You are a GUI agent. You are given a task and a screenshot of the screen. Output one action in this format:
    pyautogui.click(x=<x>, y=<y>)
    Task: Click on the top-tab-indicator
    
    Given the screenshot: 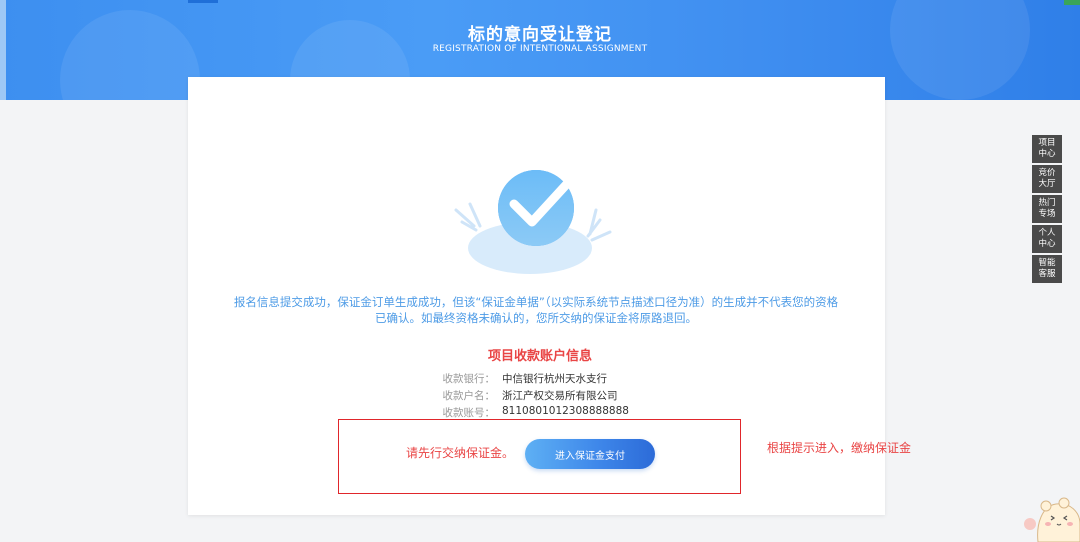 What is the action you would take?
    pyautogui.click(x=203, y=1)
    